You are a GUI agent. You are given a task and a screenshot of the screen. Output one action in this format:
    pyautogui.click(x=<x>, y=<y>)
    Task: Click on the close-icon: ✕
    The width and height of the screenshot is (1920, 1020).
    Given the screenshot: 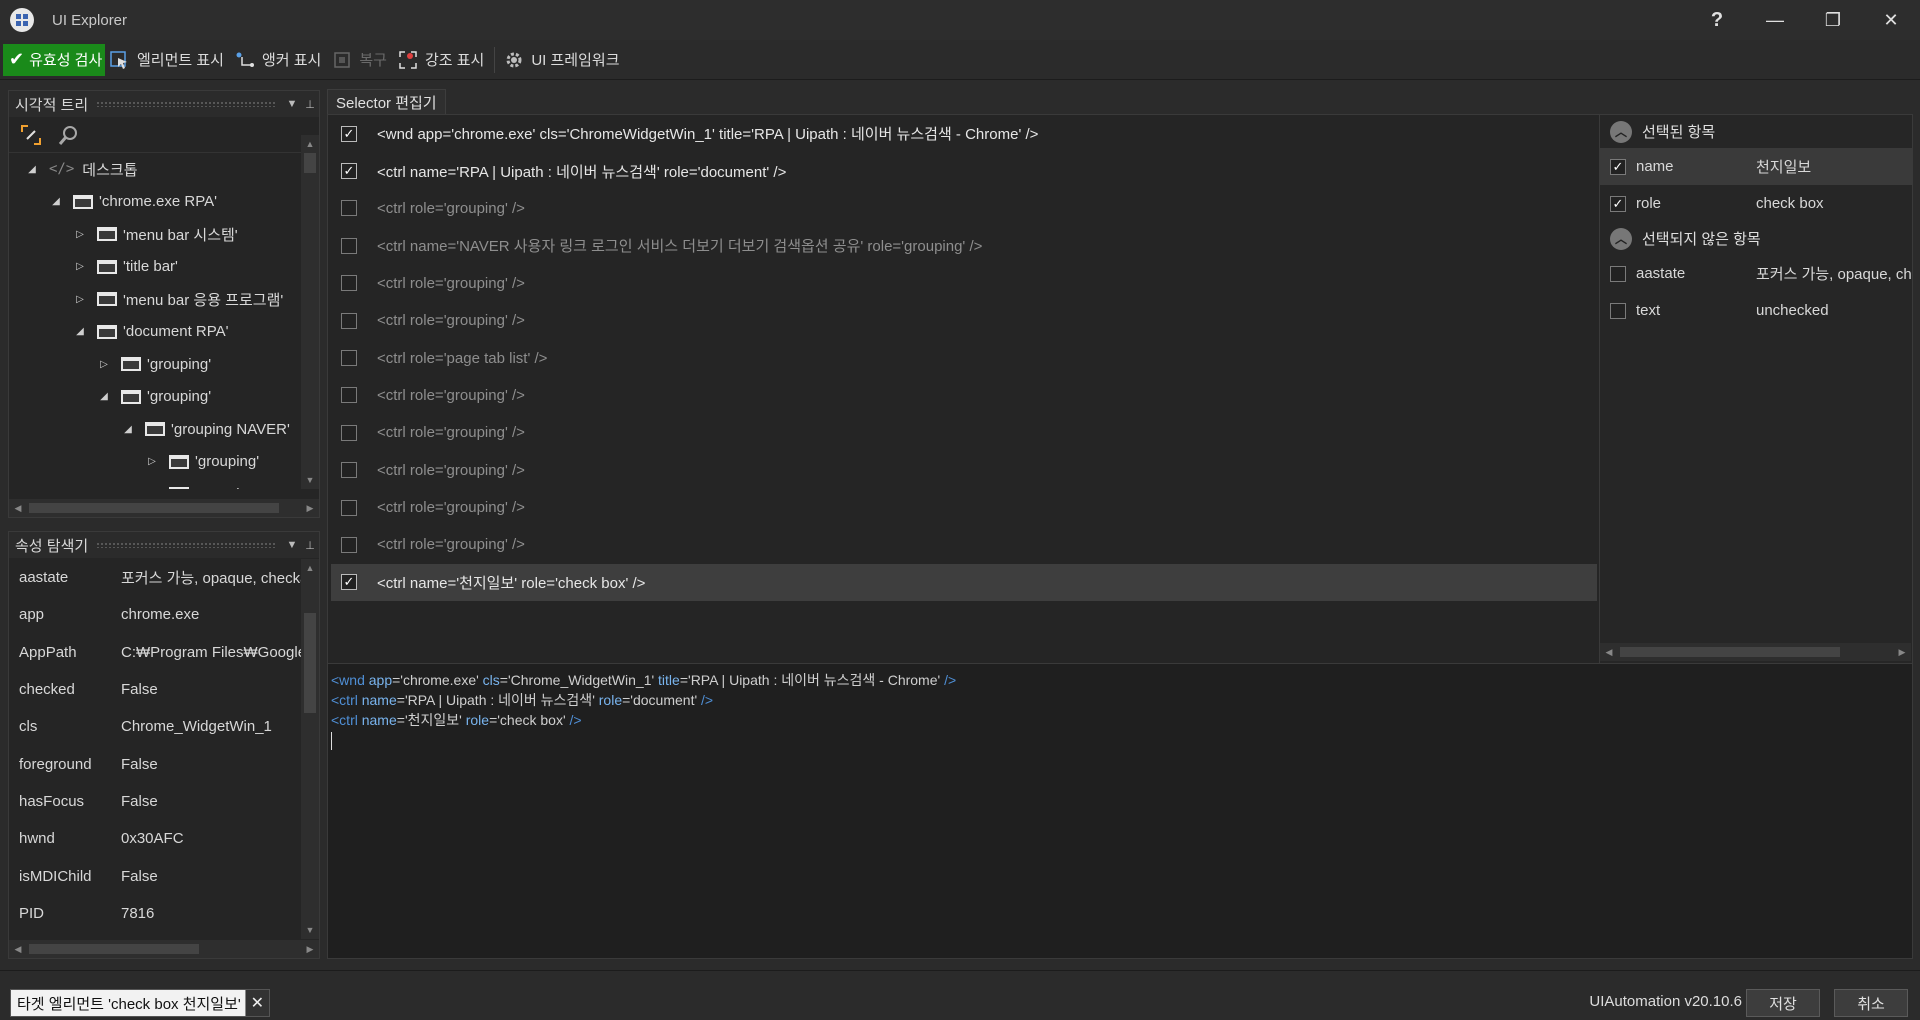 What is the action you would take?
    pyautogui.click(x=256, y=1003)
    